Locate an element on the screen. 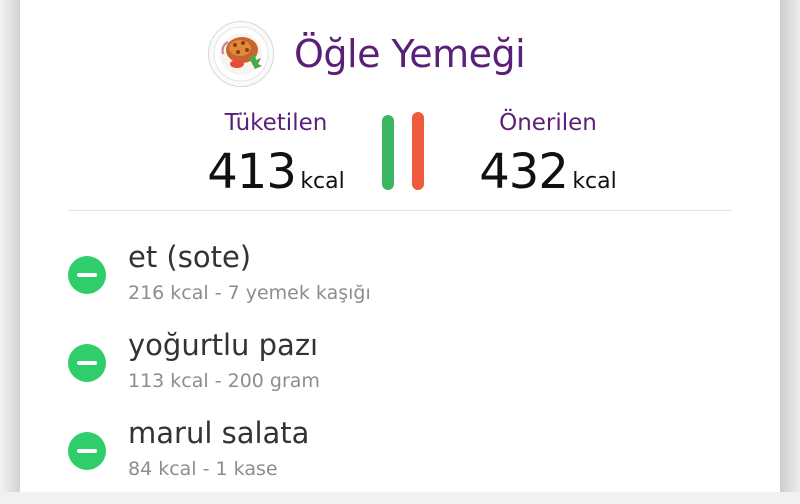 Image resolution: width=800 pixels, height=504 pixels. recommended-label: Önerilen is located at coordinates (548, 123).